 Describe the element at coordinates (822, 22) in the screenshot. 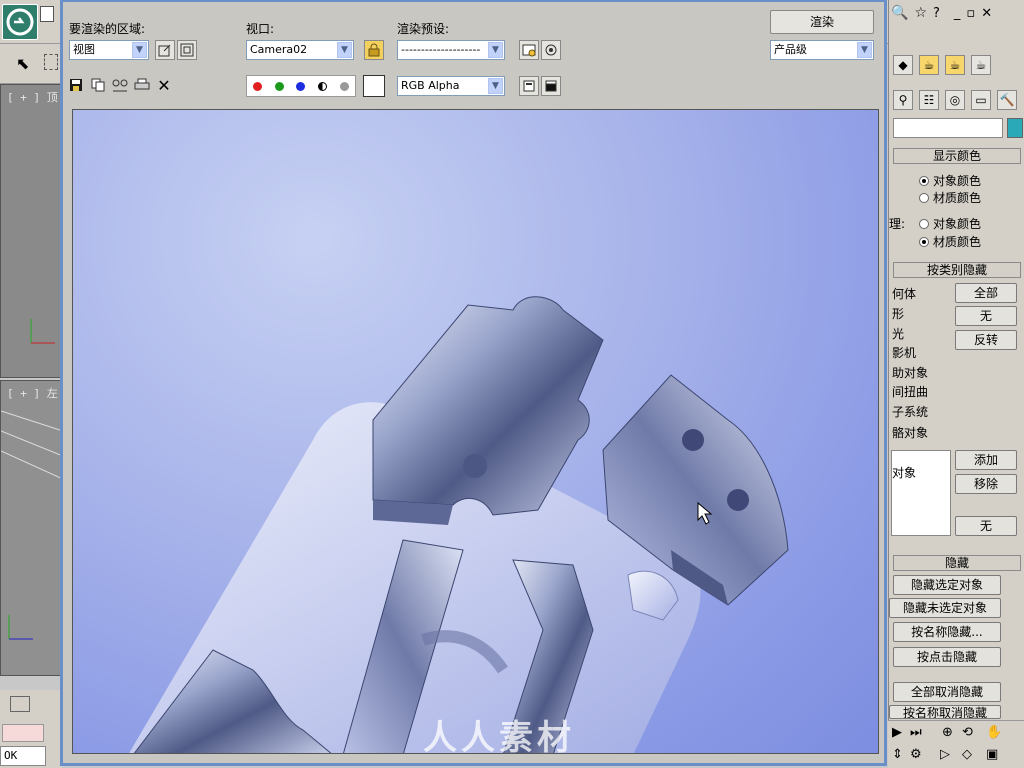

I see `render-button: 渲染` at that location.